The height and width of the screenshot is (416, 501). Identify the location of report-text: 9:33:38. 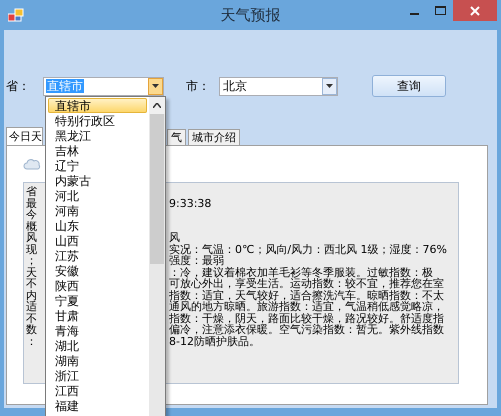
(190, 203).